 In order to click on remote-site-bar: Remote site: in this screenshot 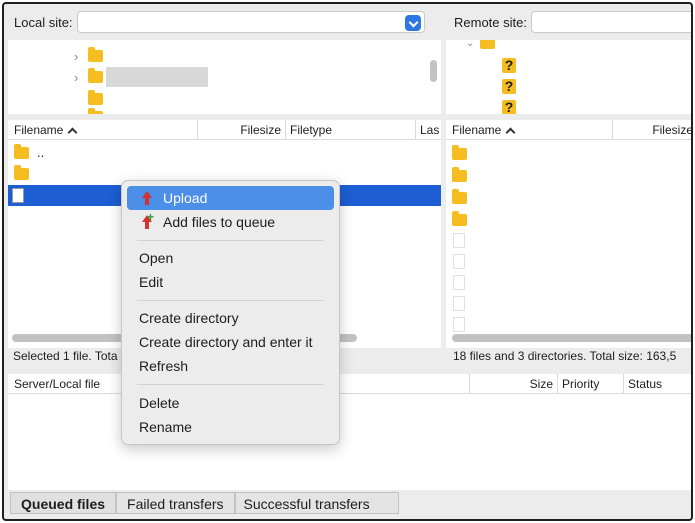, I will do `click(572, 22)`.